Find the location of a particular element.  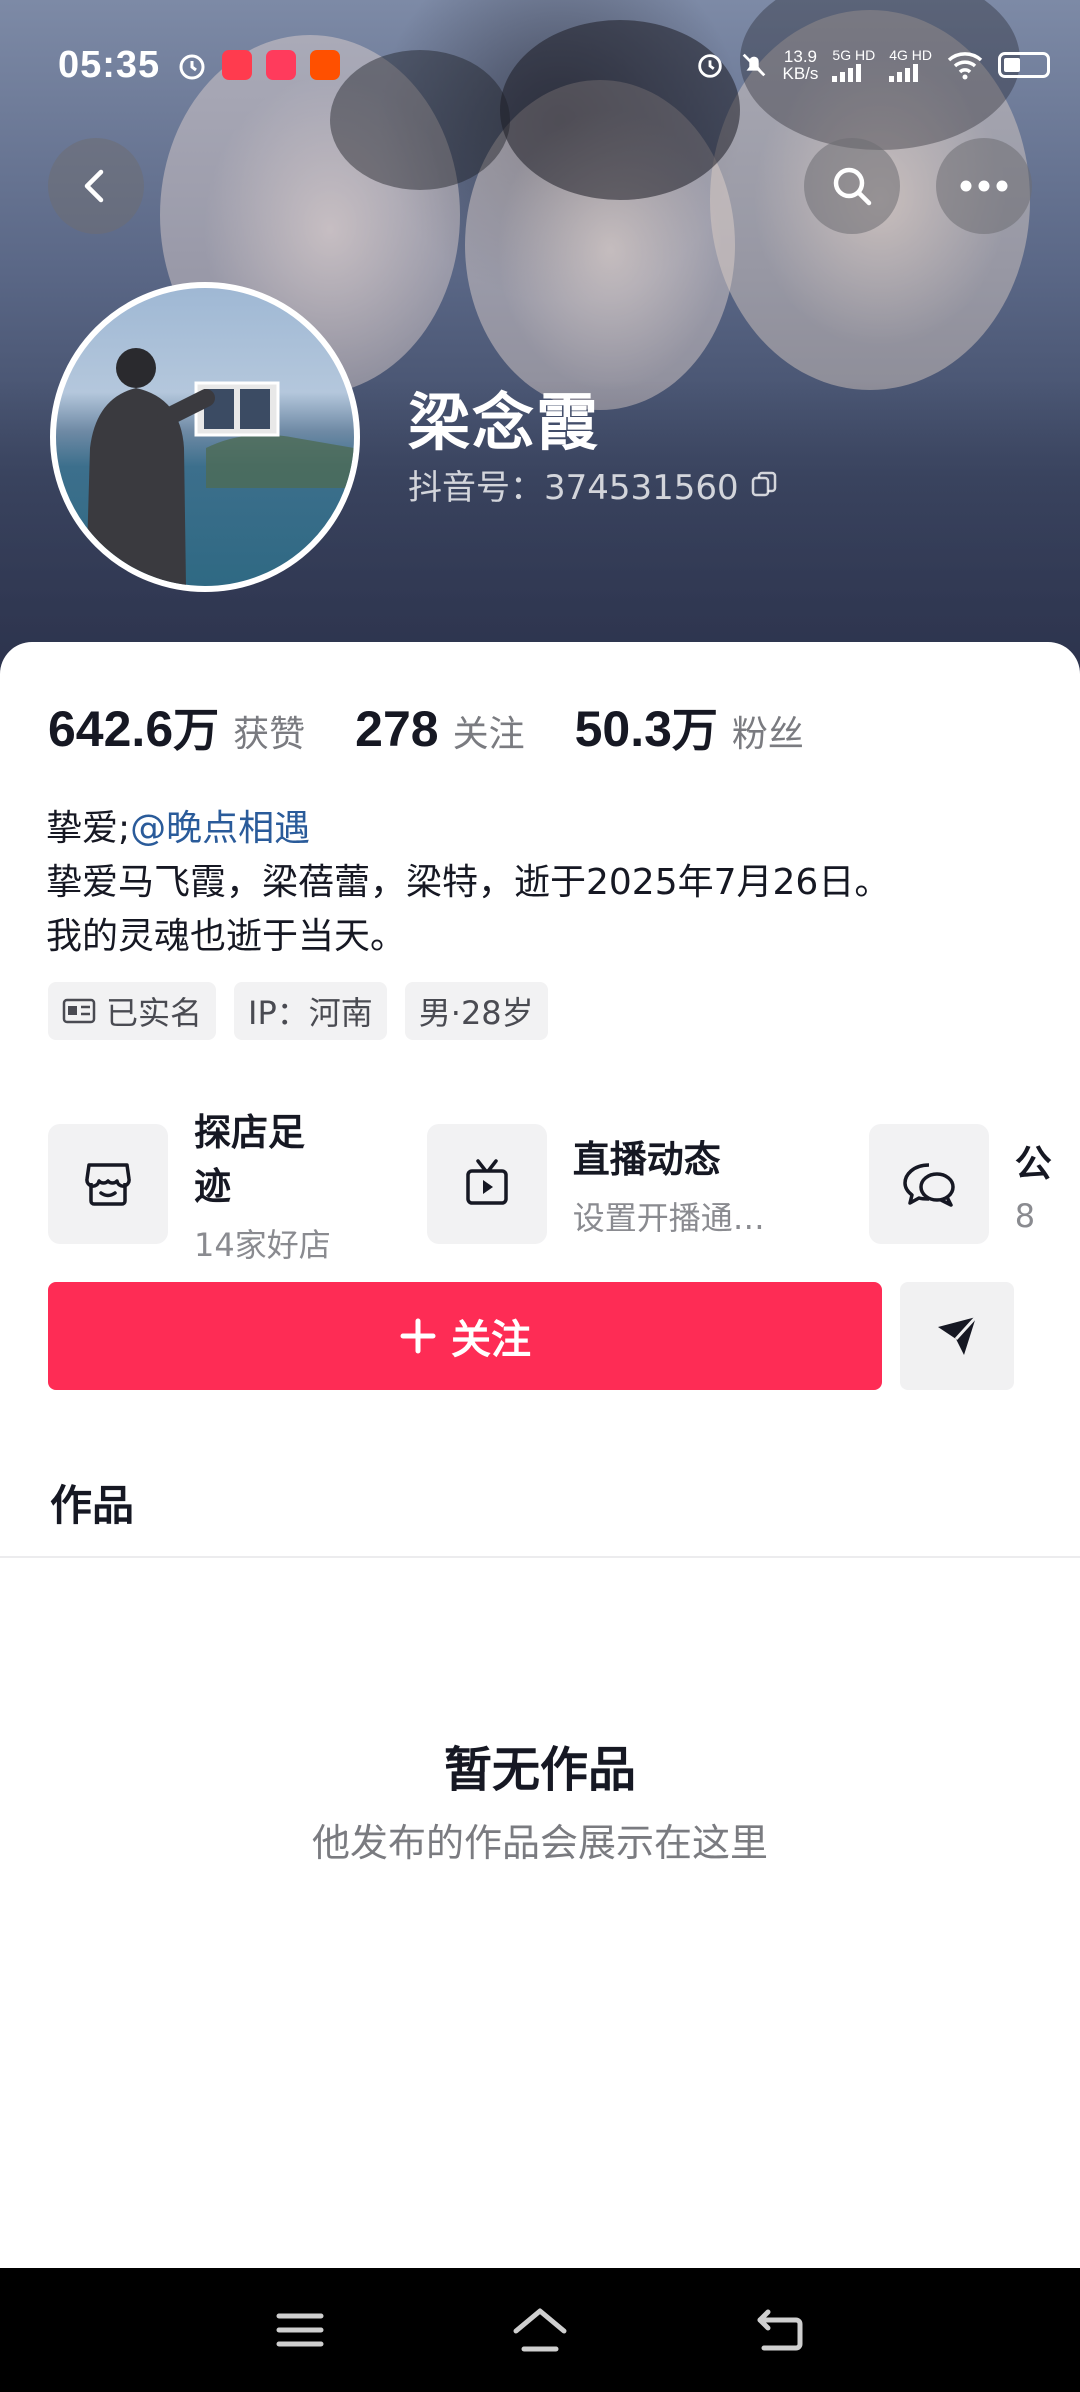

bio-line-3: 我的灵魂也逝于当天。 is located at coordinates (226, 936).